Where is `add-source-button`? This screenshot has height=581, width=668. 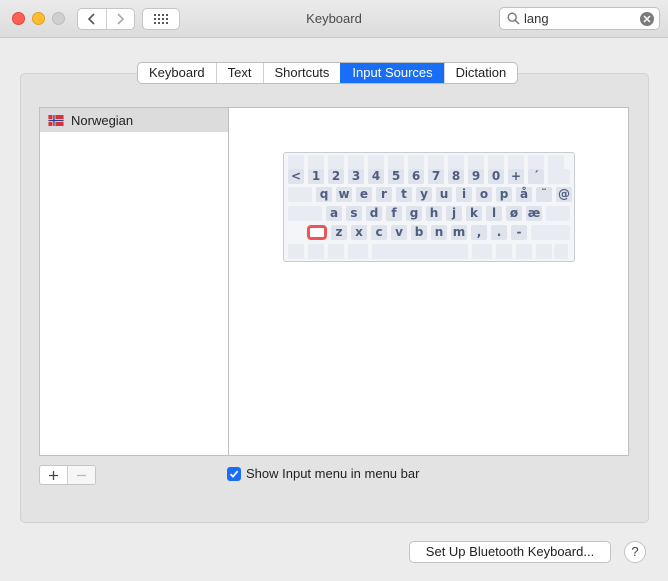 add-source-button is located at coordinates (53, 475).